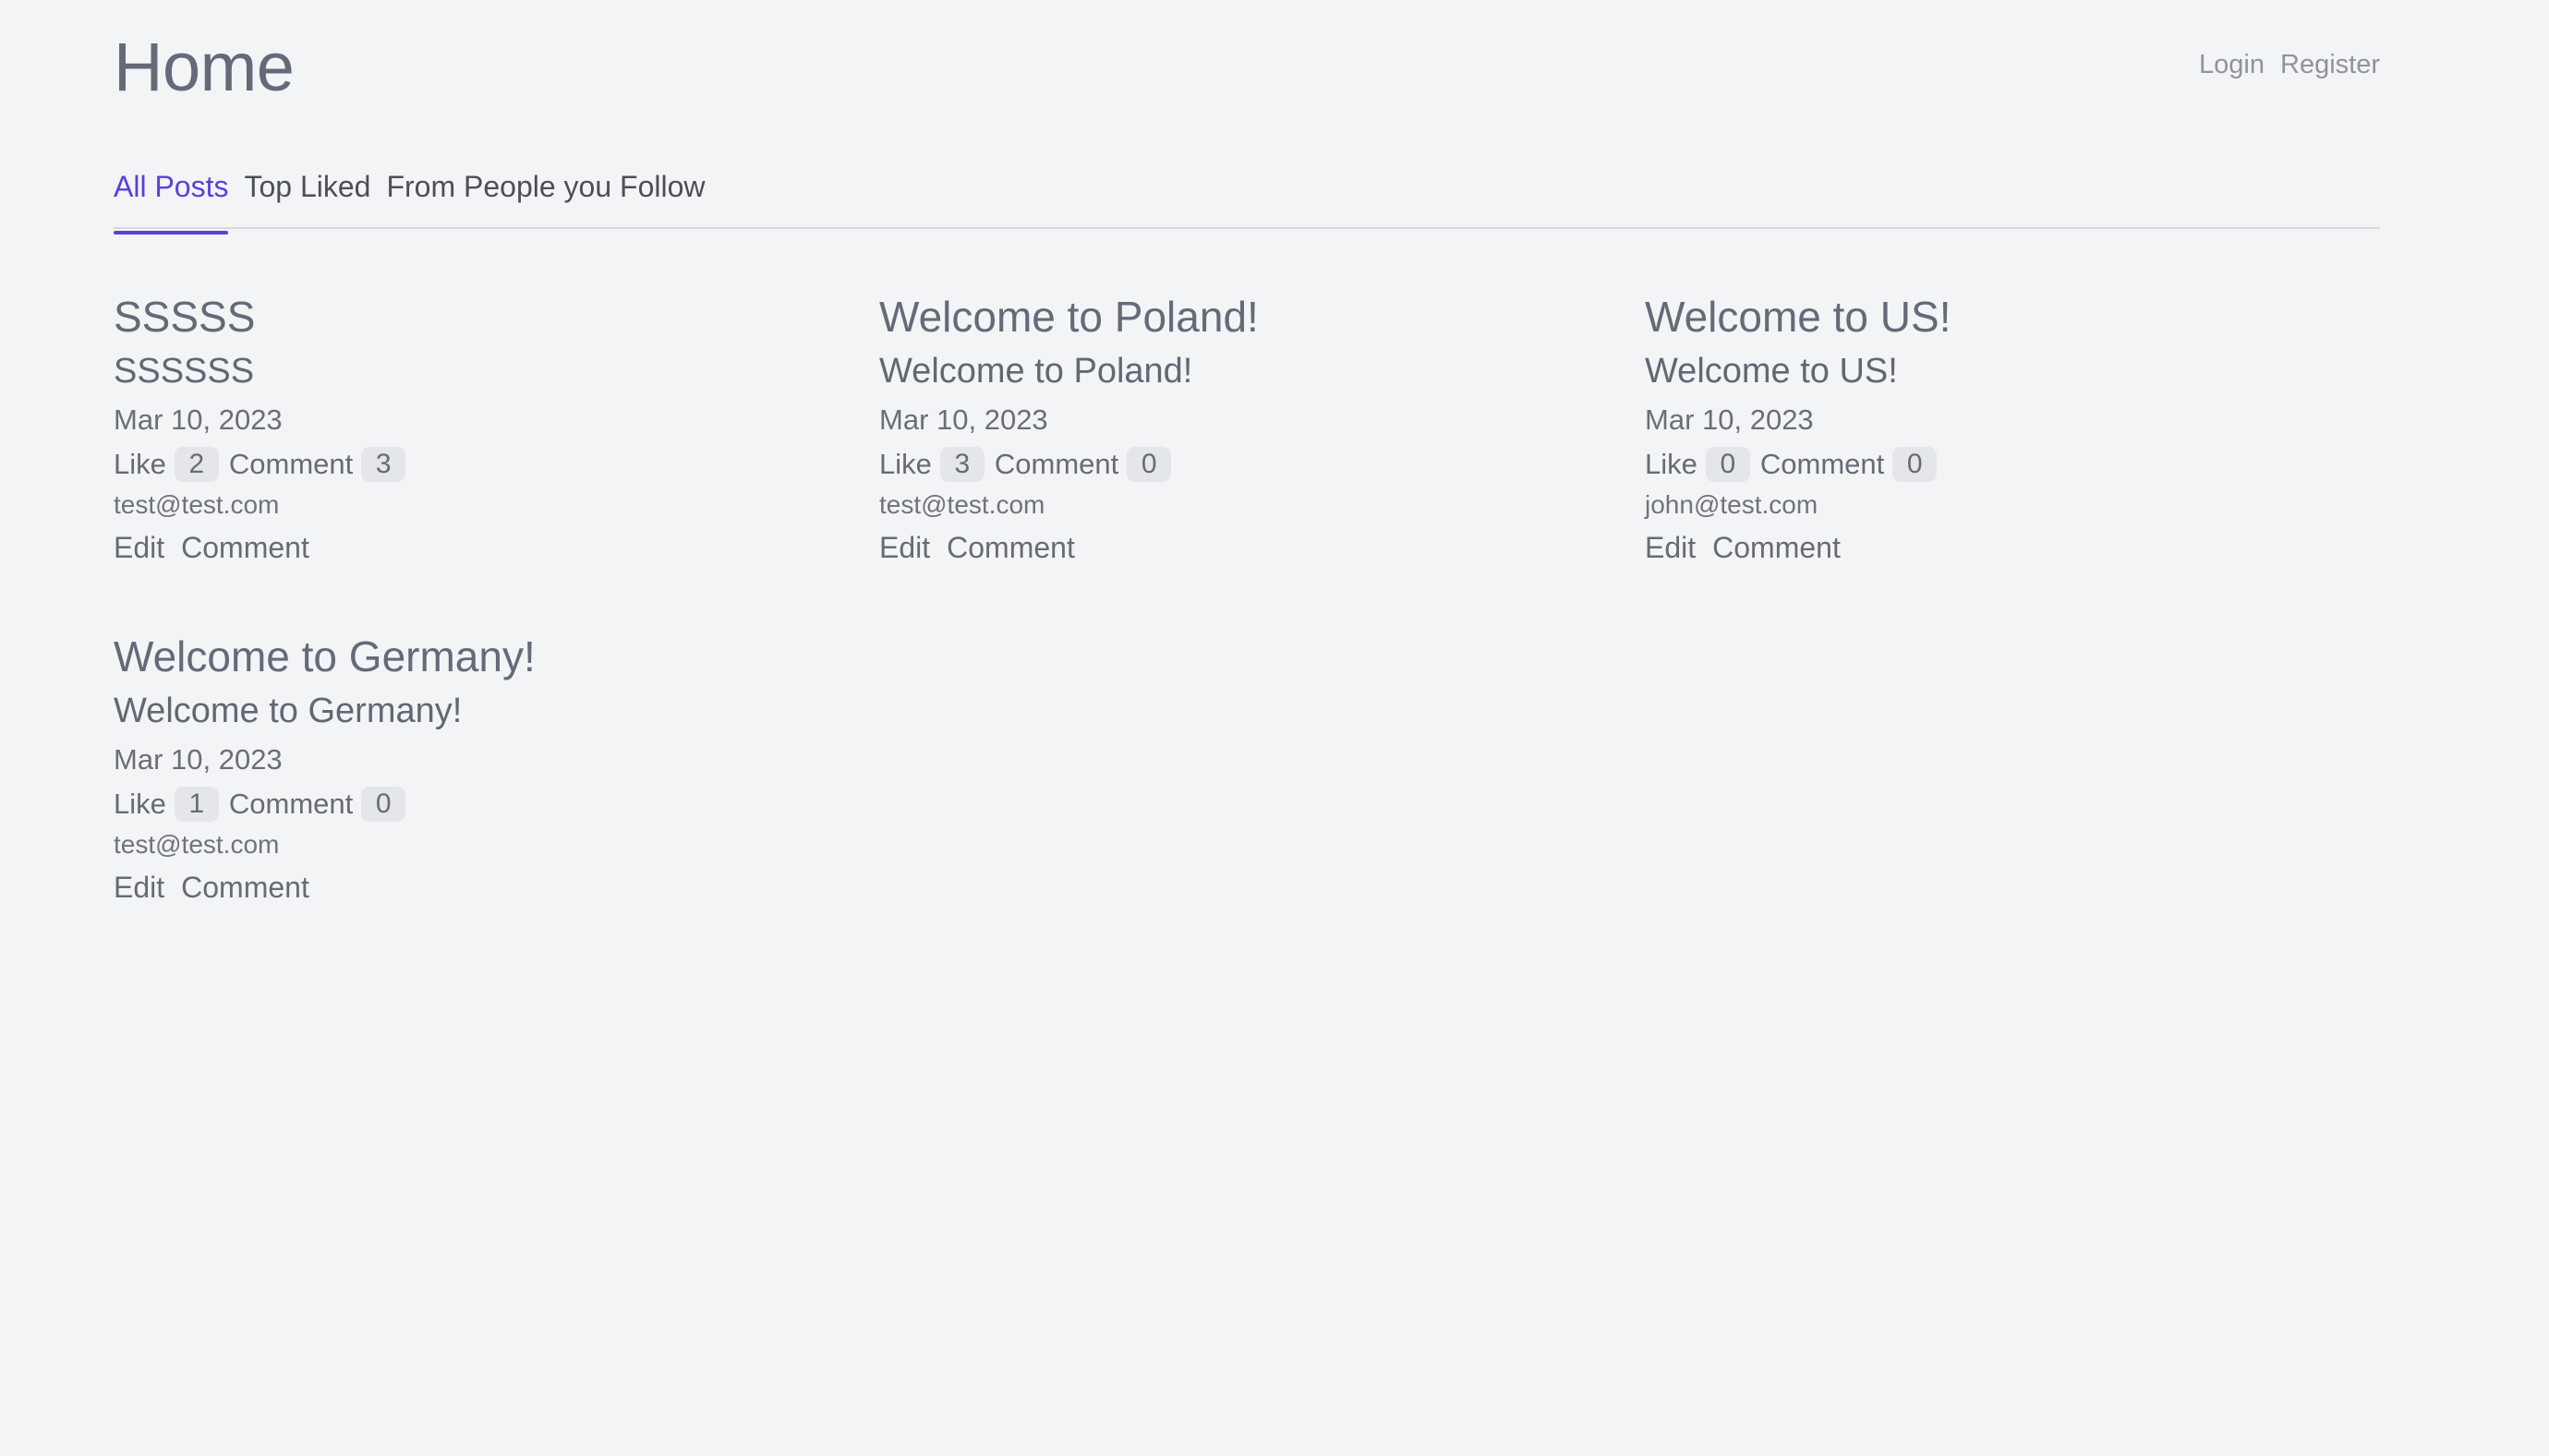 The width and height of the screenshot is (2549, 1456). Describe the element at coordinates (204, 67) in the screenshot. I see `page-title: Home` at that location.